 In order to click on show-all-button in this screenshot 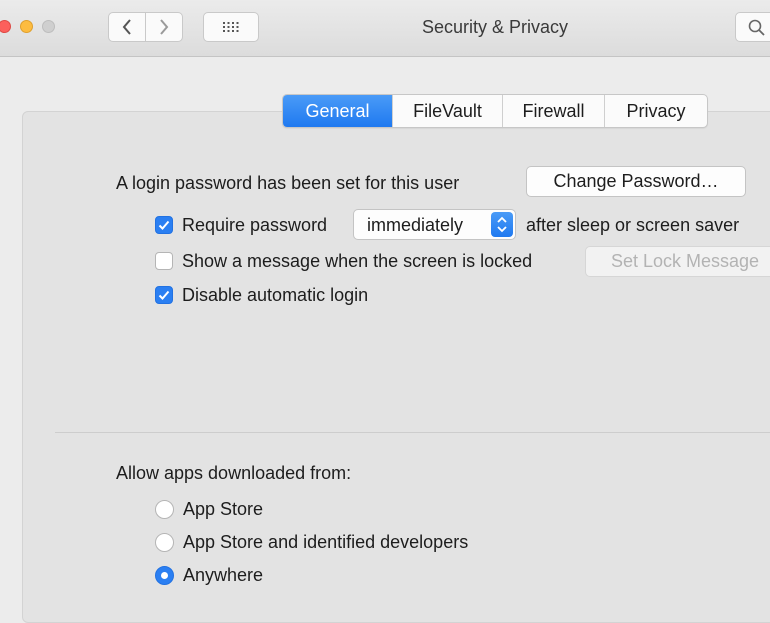, I will do `click(231, 27)`.